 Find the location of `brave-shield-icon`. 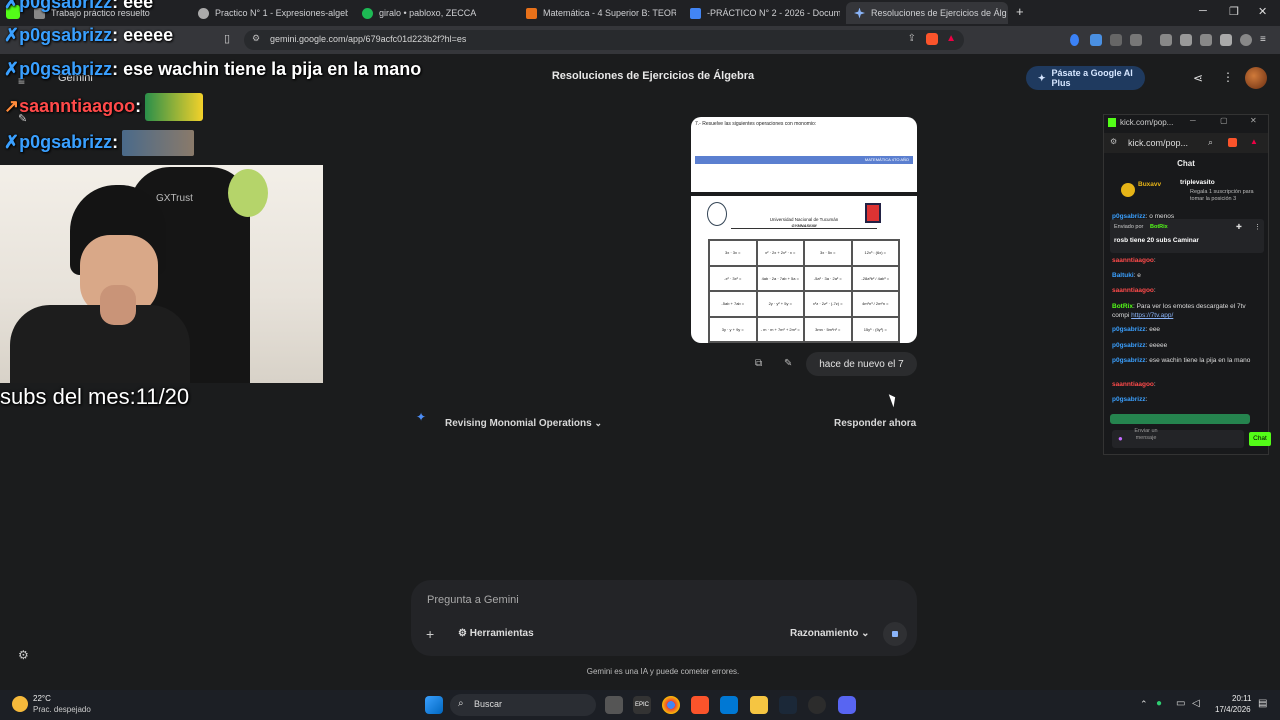

brave-shield-icon is located at coordinates (932, 39).